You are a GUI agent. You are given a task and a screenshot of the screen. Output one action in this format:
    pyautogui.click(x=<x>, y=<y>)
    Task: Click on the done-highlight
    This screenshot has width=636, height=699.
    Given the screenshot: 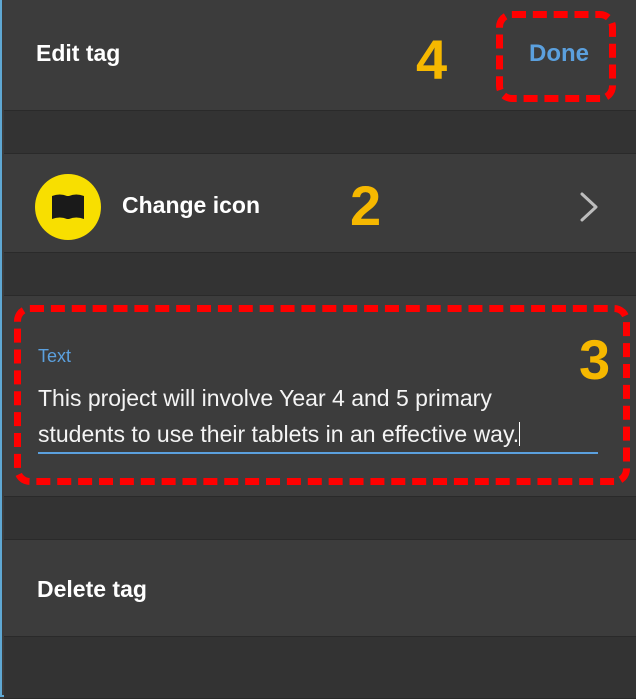 What is the action you would take?
    pyautogui.click(x=556, y=56)
    